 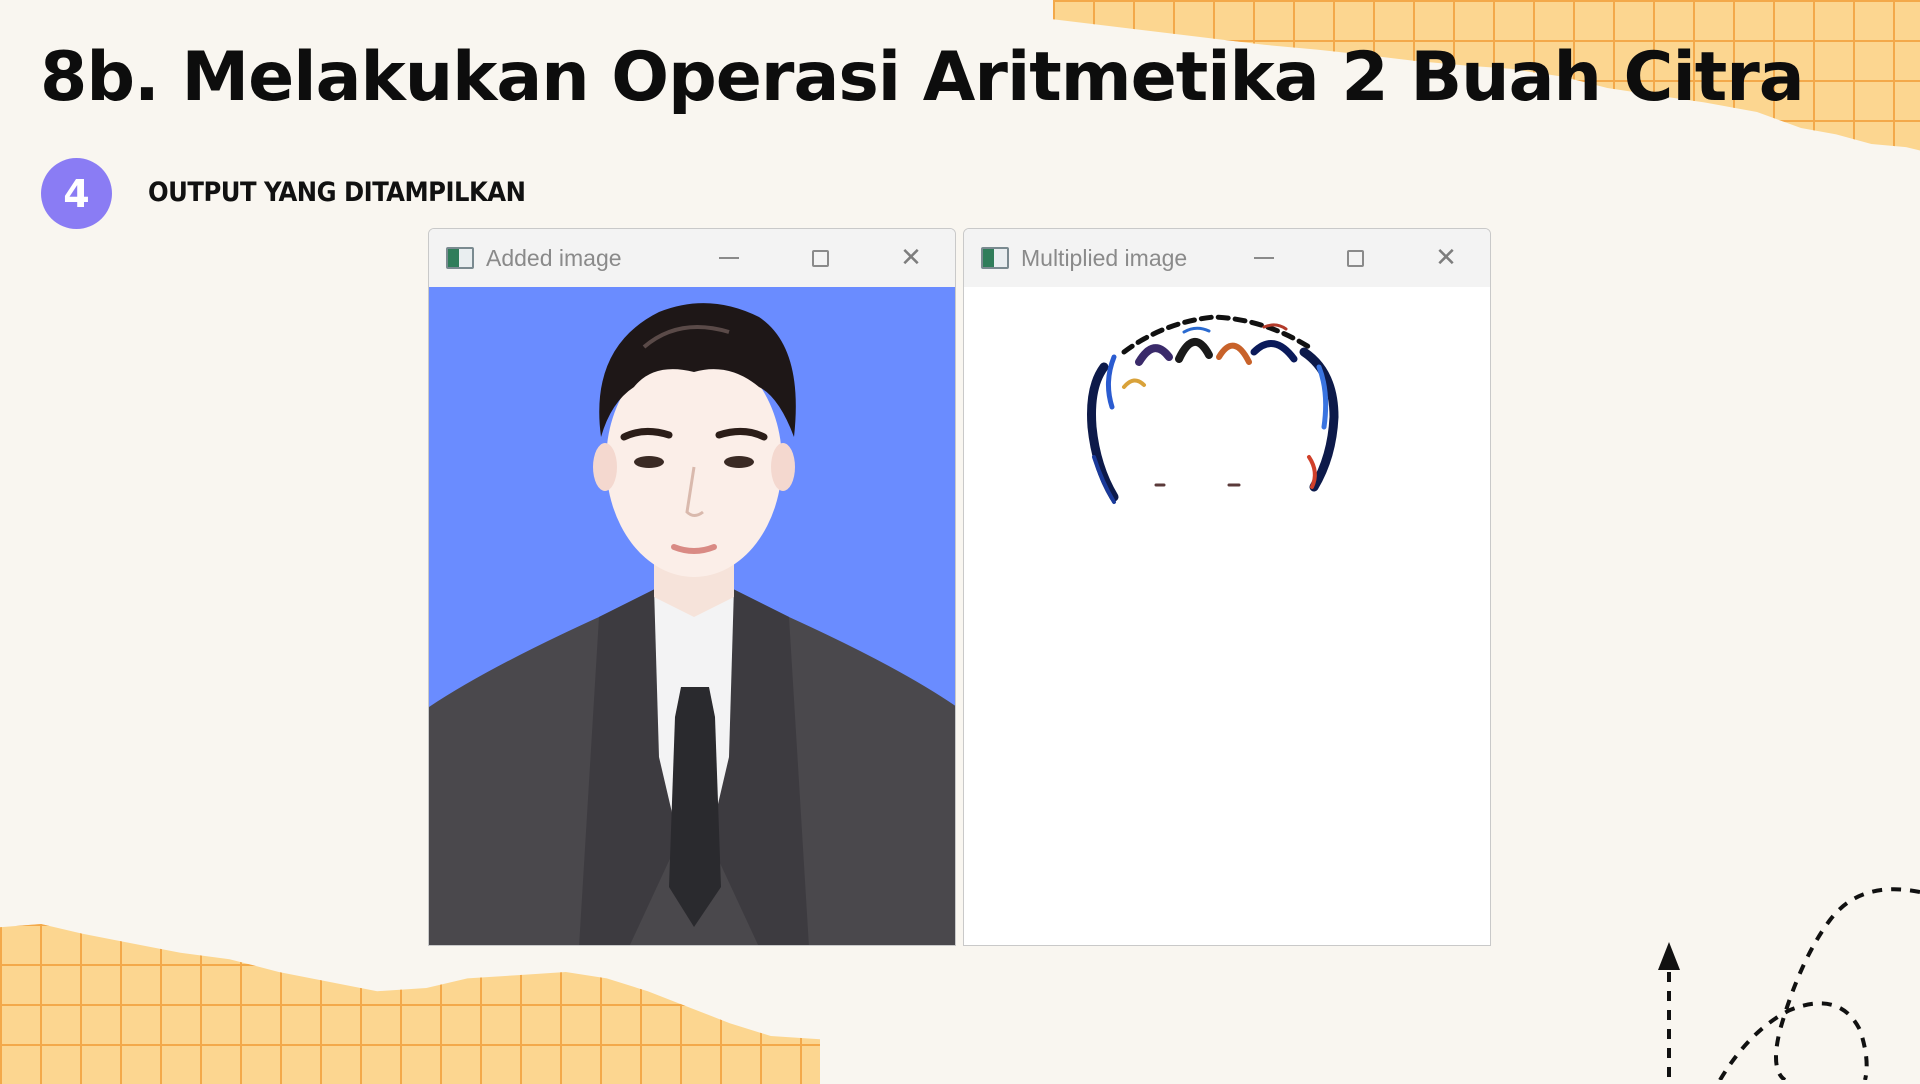 I want to click on decorative-dashed-arrow, so click(x=1789, y=983).